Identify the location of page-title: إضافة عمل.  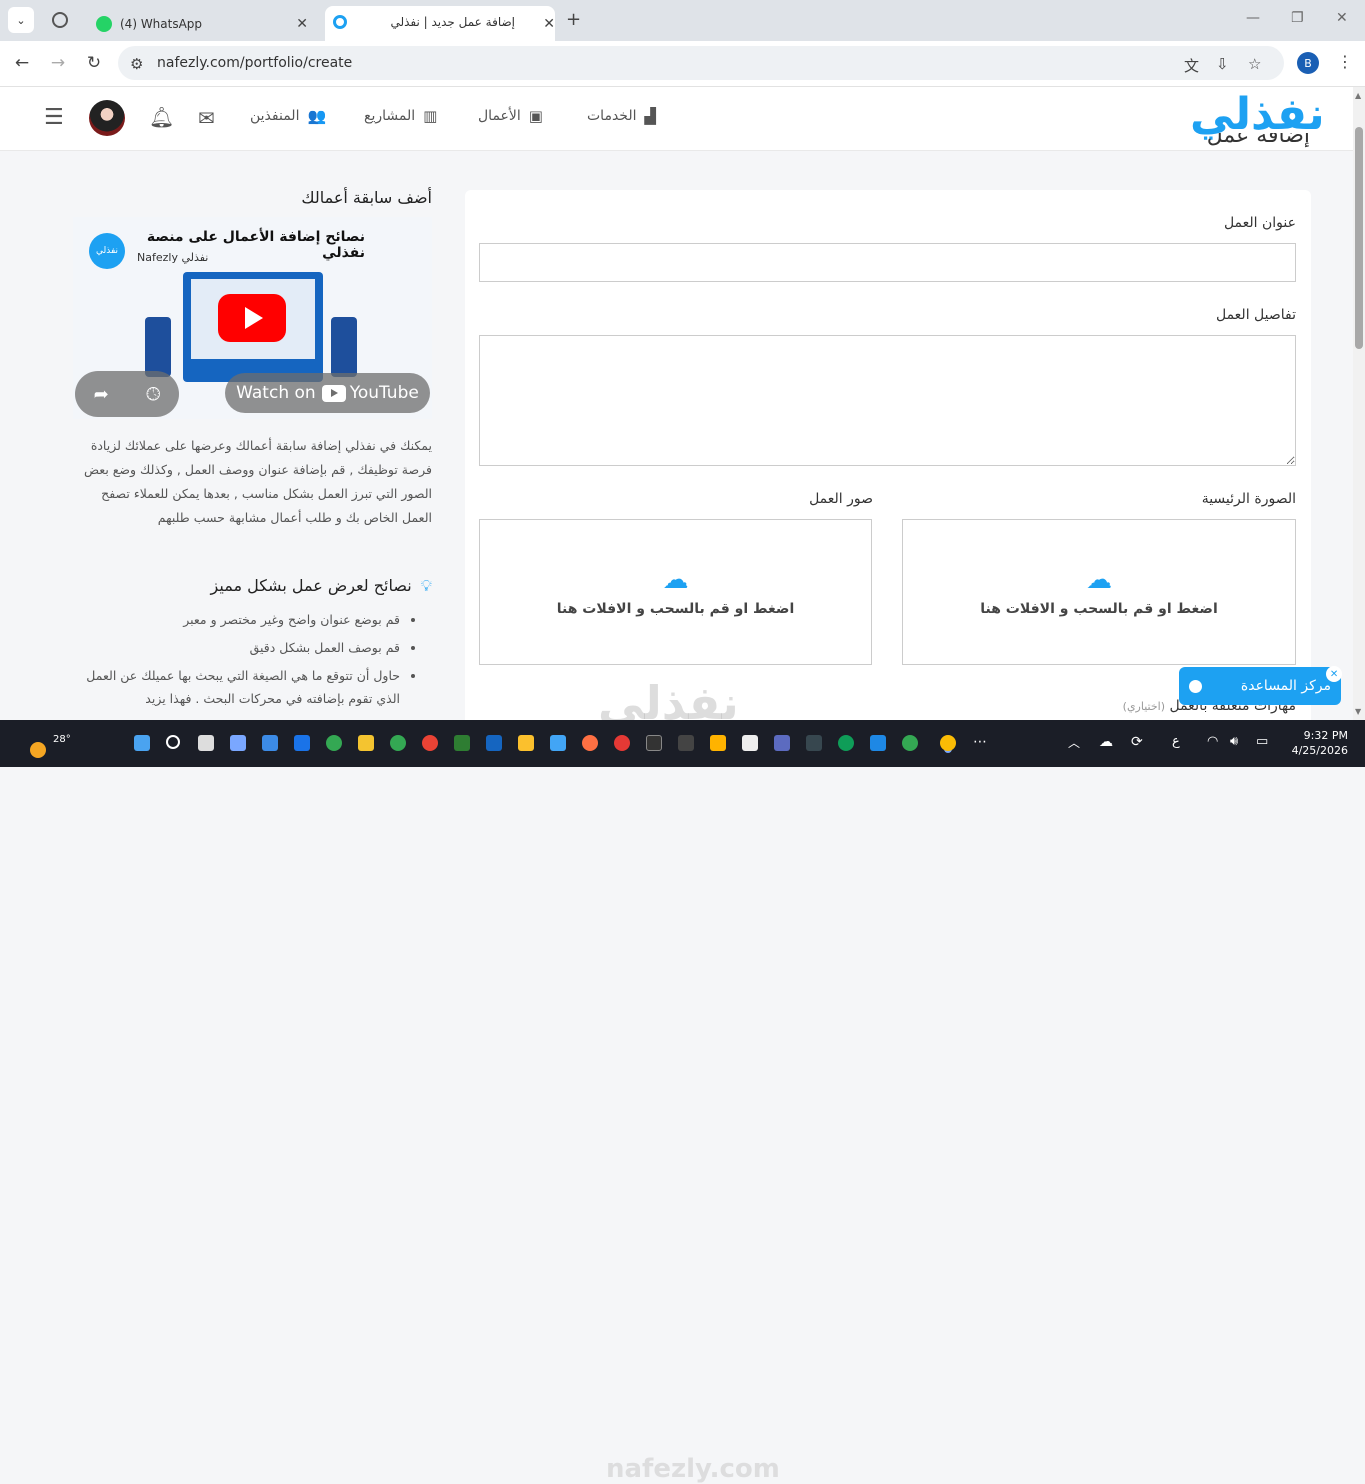
(1230, 142).